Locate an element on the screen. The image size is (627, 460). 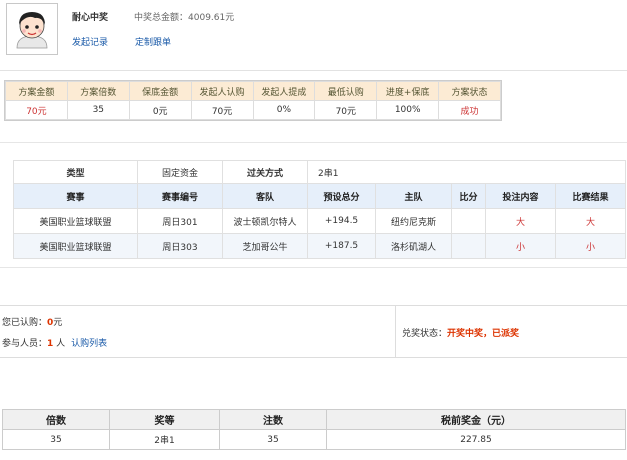
type-row: 类型 固定资金 过关方式 2串1 is located at coordinates (320, 172).